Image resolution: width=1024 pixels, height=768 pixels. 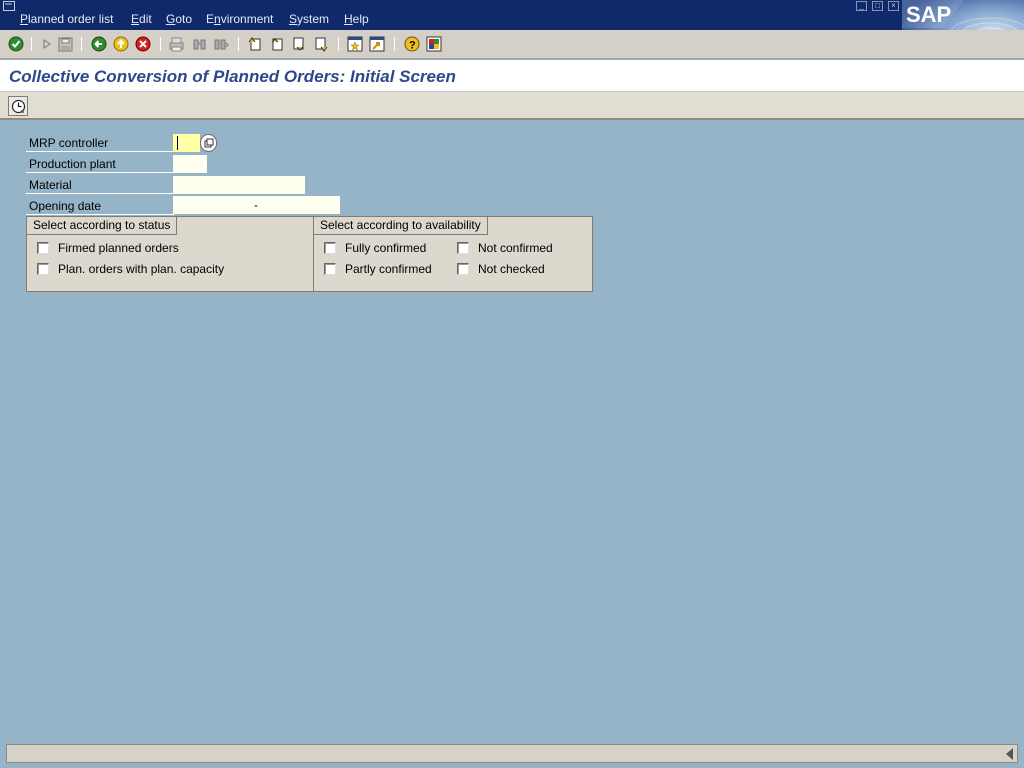 I want to click on cancel-icon, so click(x=143, y=44).